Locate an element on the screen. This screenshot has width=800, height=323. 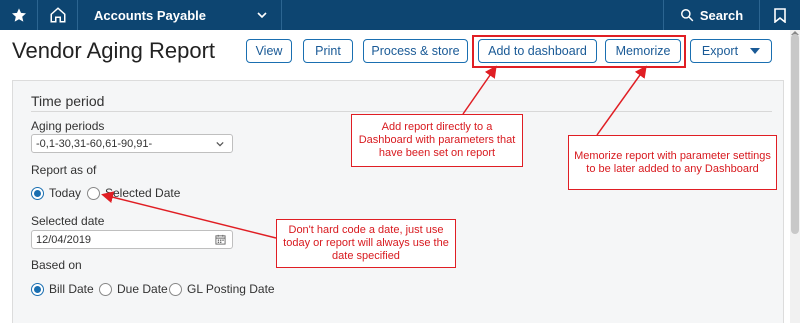
top-nav-bar: Accounts Payable Search is located at coordinates (400, 15).